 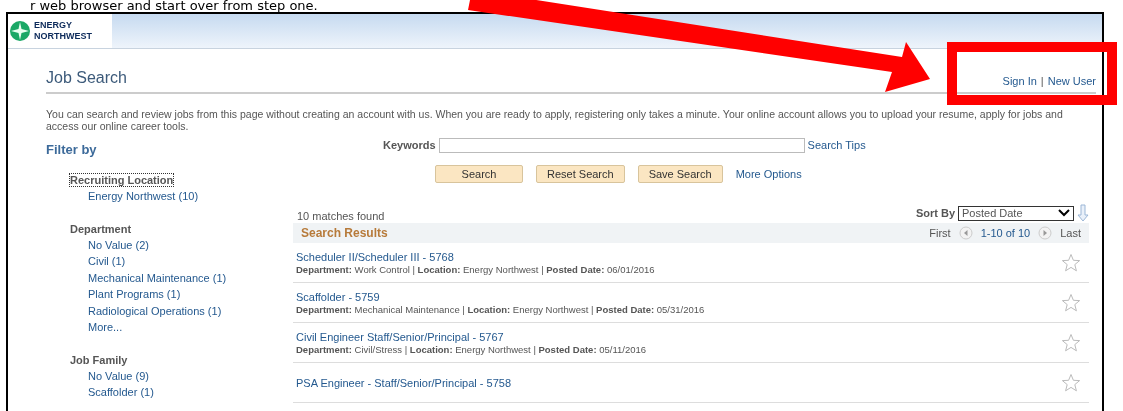 I want to click on filter-option: Radiological Operations (1), so click(x=155, y=310).